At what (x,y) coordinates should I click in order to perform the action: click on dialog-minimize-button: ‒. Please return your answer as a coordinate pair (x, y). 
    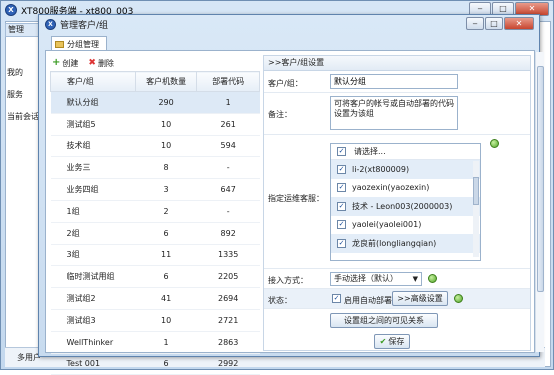
    Looking at the image, I should click on (475, 23).